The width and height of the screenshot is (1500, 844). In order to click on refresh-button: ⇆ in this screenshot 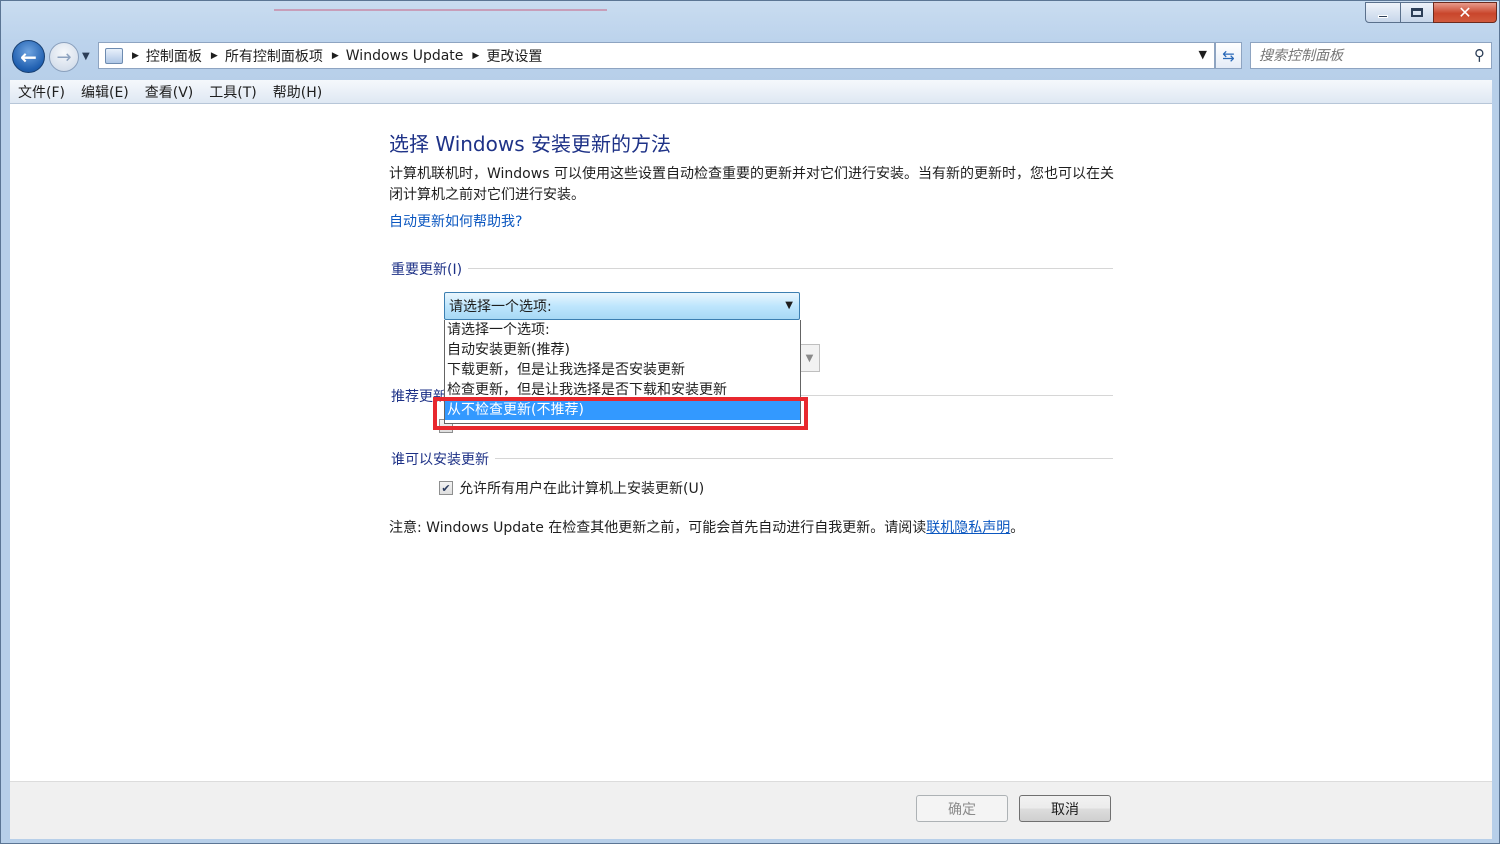, I will do `click(1228, 55)`.